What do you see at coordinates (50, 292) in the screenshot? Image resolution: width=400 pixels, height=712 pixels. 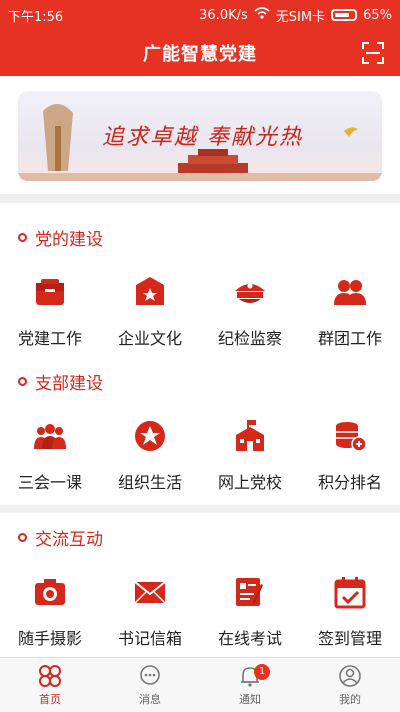 I see `briefcase-icon` at bounding box center [50, 292].